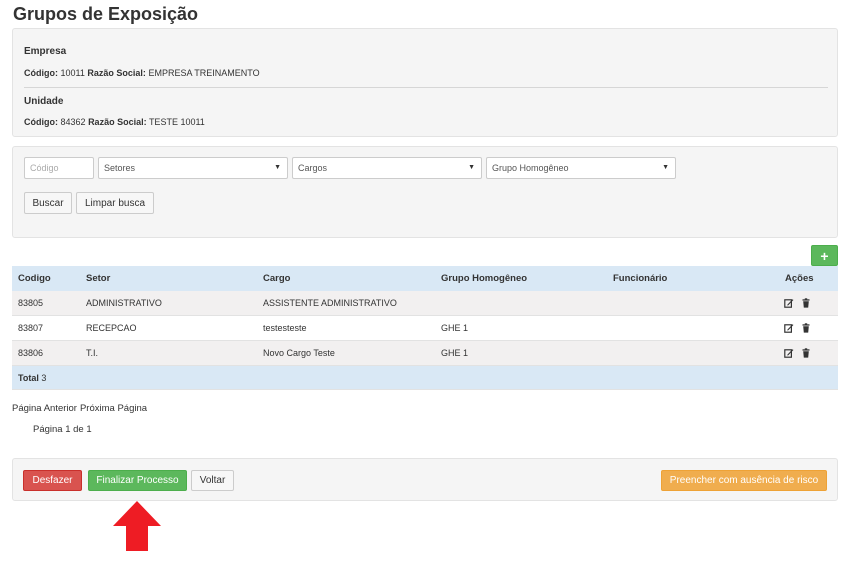  Describe the element at coordinates (52, 480) in the screenshot. I see `desfazer-button: Desfazer` at that location.